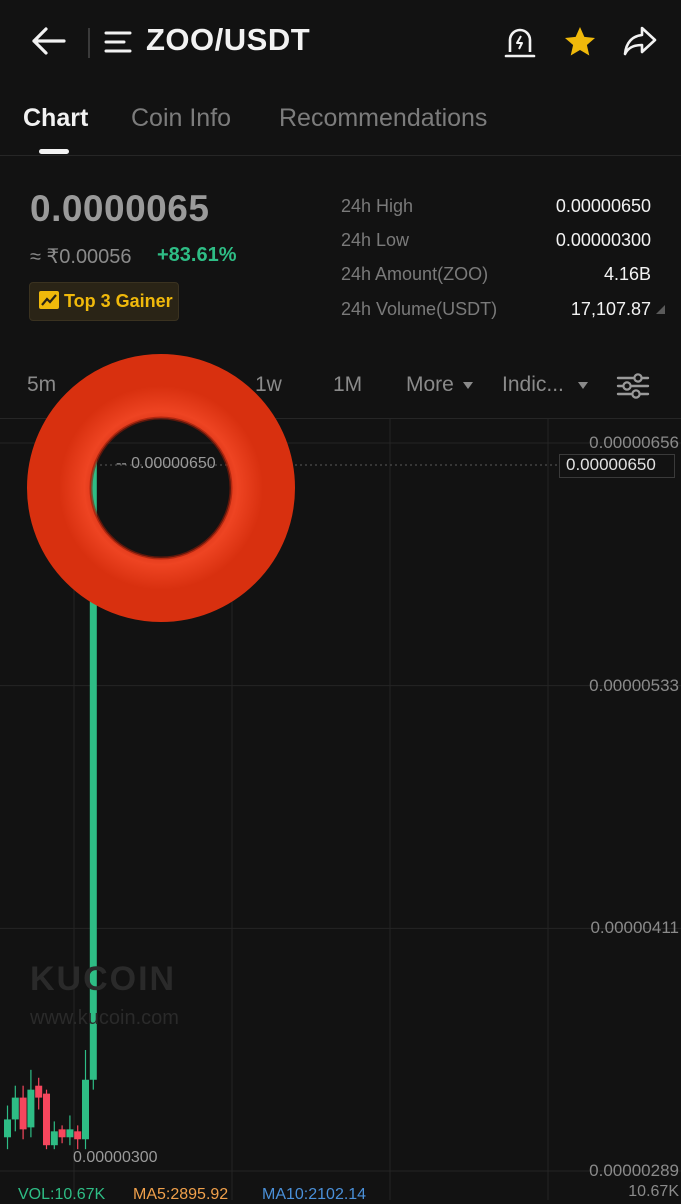  What do you see at coordinates (103, 979) in the screenshot?
I see `kucoin-watermark: KUCOIN` at bounding box center [103, 979].